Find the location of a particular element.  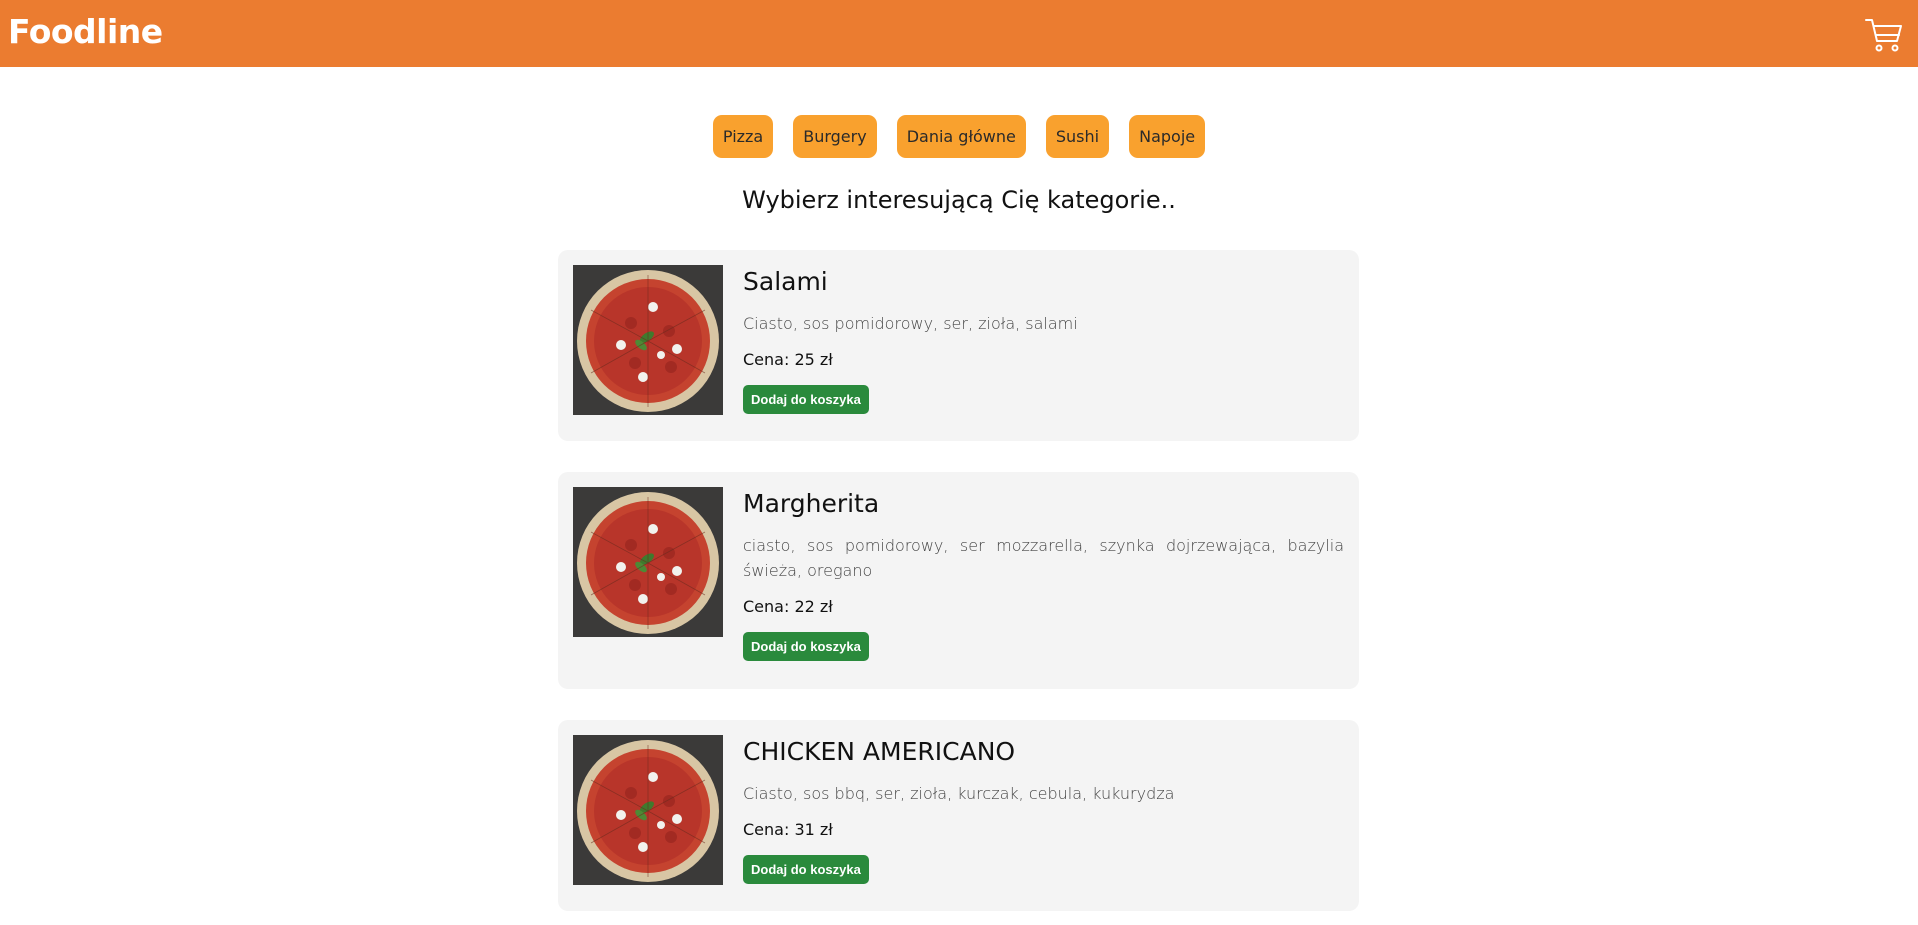

category-pizza-button: Pizza is located at coordinates (743, 136).